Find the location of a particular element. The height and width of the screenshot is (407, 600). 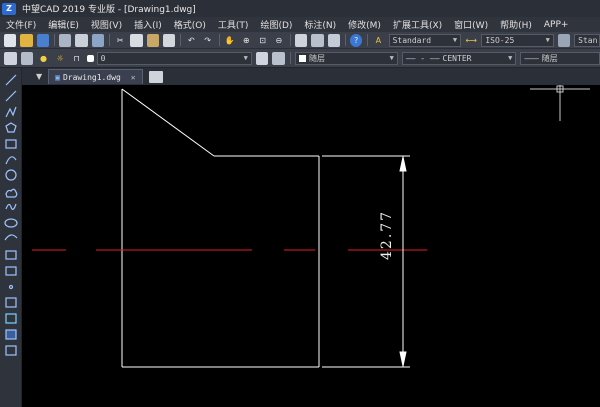

layer-value: 0 is located at coordinates (103, 58).